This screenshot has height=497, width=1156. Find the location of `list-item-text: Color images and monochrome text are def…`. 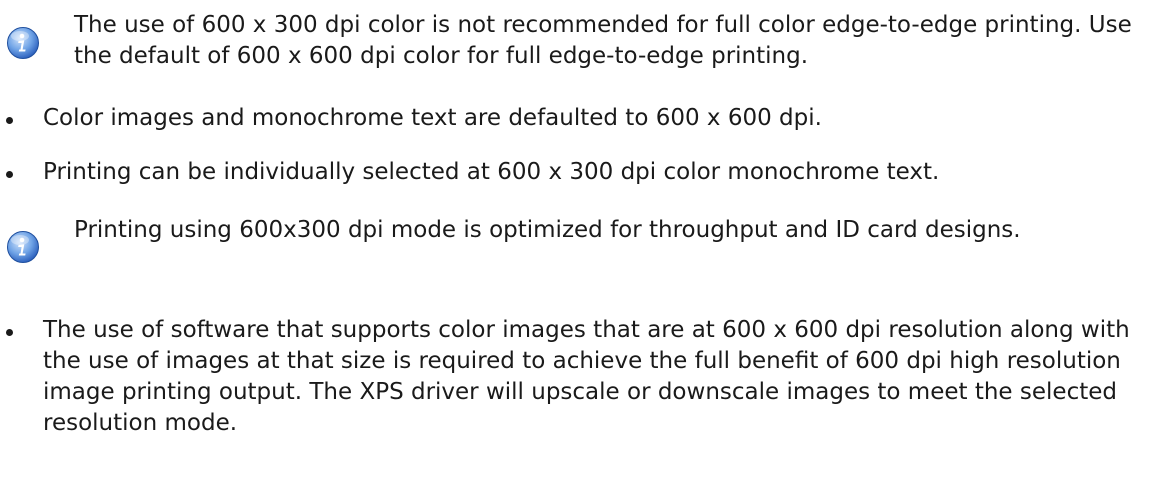

list-item-text: Color images and monochrome text are def… is located at coordinates (432, 118).